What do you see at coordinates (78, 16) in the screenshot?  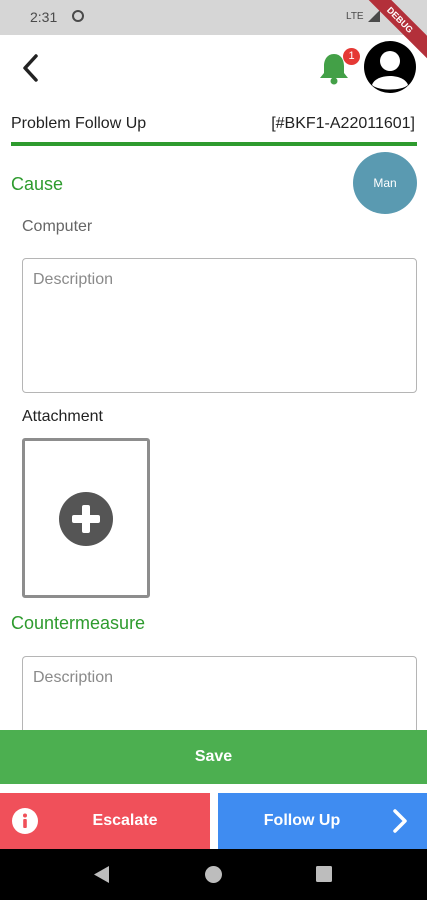 I see `sync-icon` at bounding box center [78, 16].